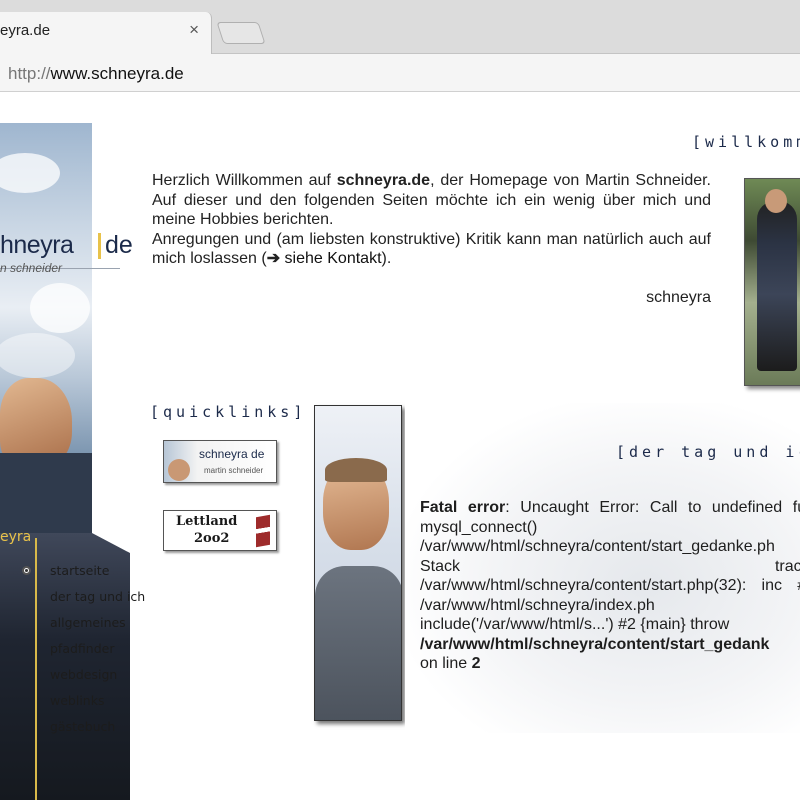 This screenshot has width=800, height=800. I want to click on browser-tab: eyra.de ×, so click(106, 33).